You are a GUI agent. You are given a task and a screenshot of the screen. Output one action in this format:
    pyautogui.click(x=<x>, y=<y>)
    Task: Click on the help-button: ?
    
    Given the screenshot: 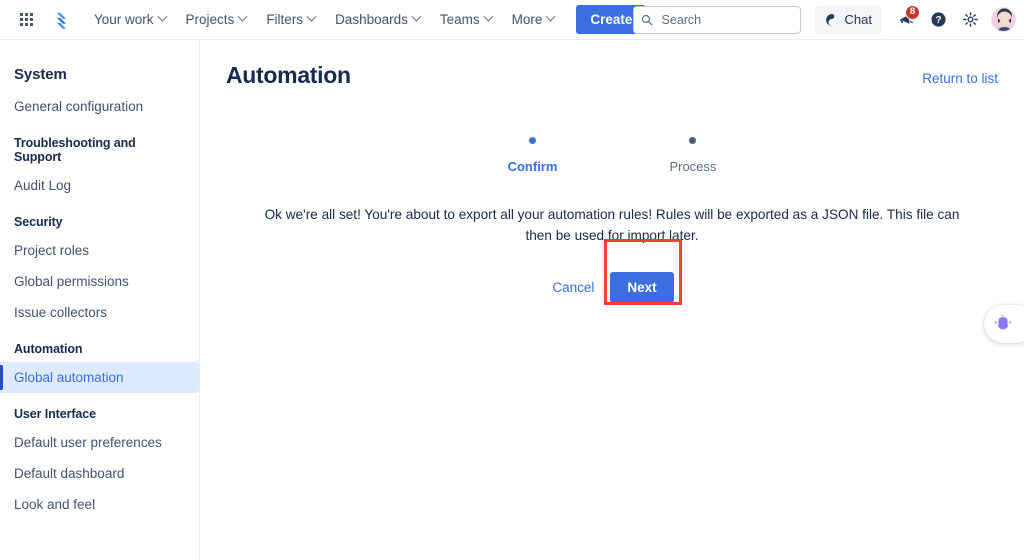 What is the action you would take?
    pyautogui.click(x=938, y=20)
    